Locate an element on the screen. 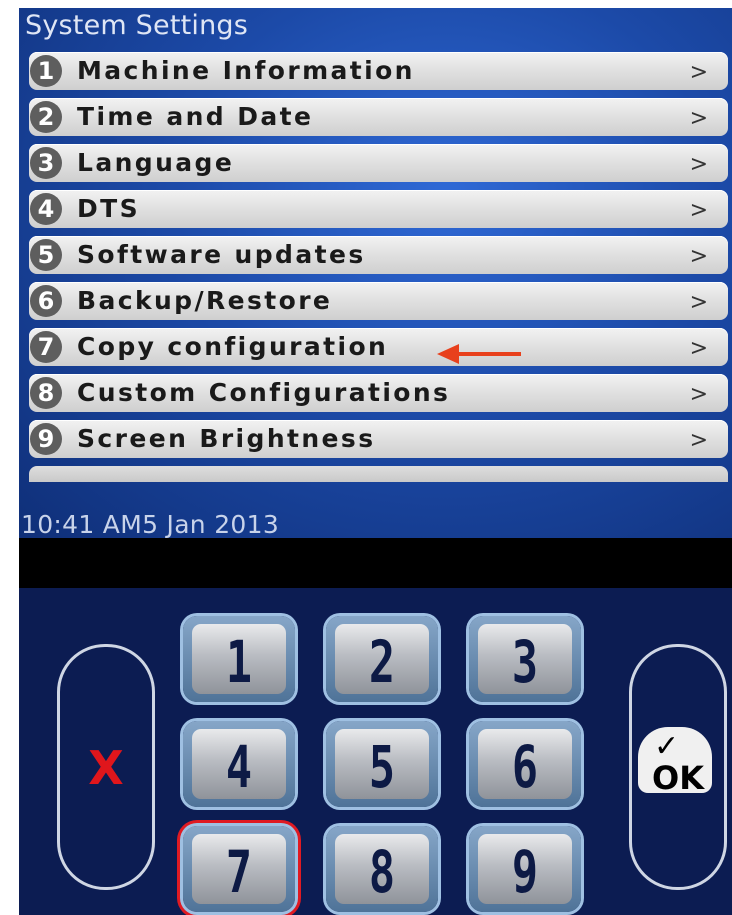 The image size is (732, 915). key-8: 8 is located at coordinates (382, 869).